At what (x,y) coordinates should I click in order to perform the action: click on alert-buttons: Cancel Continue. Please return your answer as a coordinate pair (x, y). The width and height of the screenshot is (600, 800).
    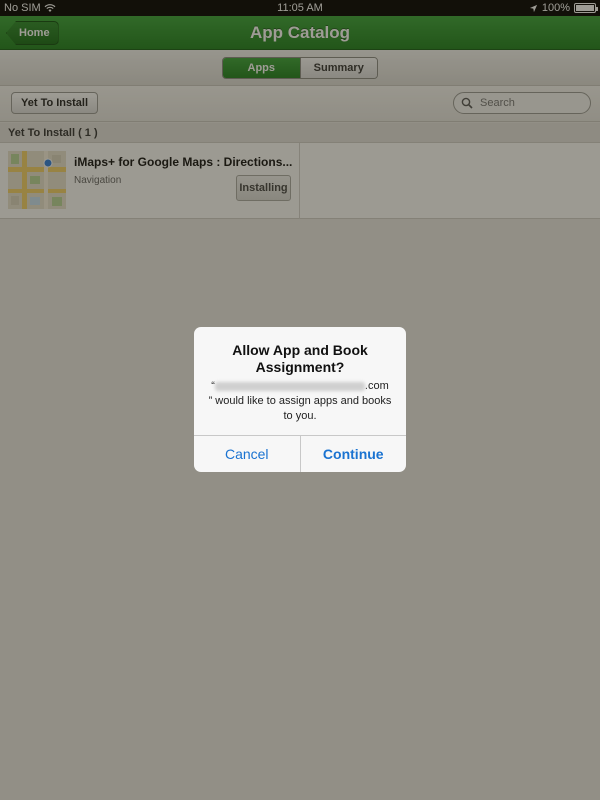
    Looking at the image, I should click on (300, 453).